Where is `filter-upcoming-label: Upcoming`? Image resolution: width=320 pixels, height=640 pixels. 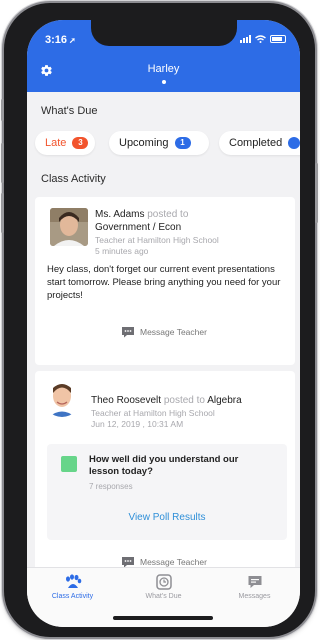
filter-upcoming-label: Upcoming is located at coordinates (144, 143).